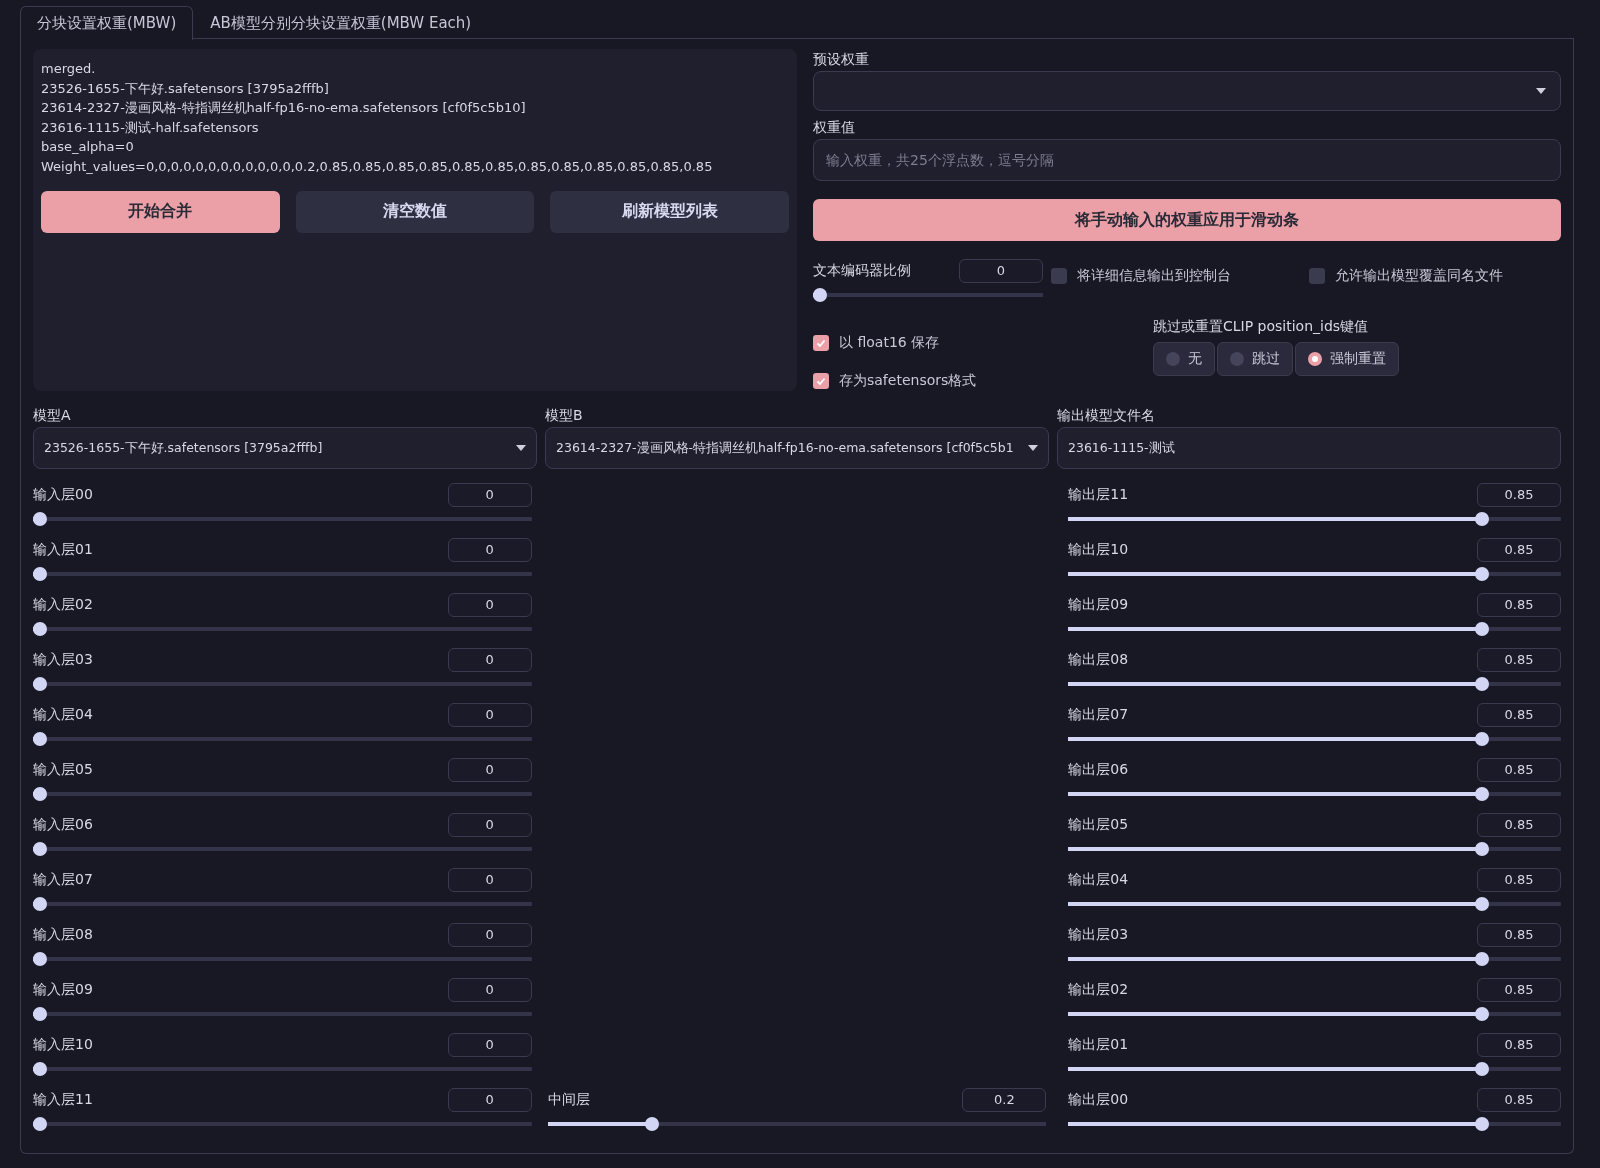 The height and width of the screenshot is (1168, 1600). What do you see at coordinates (1154, 276) in the screenshot?
I see `checkbox-label: 将详细信息输出到控制台` at bounding box center [1154, 276].